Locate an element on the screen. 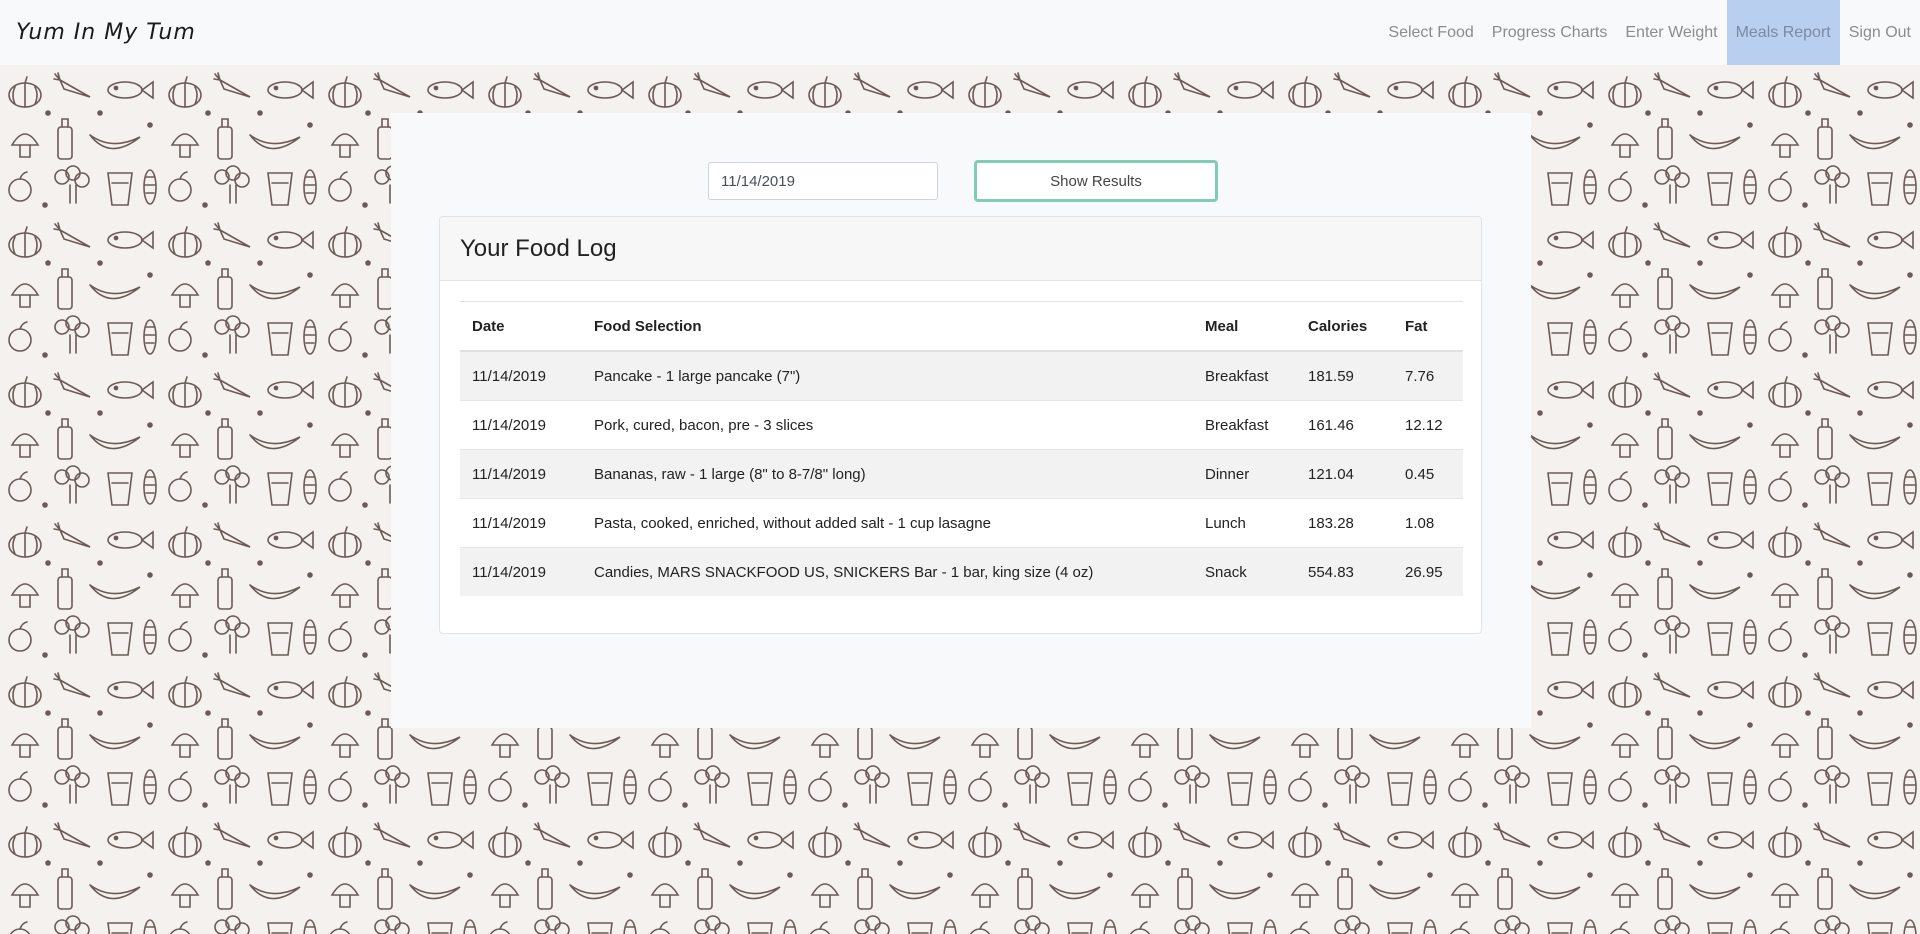 This screenshot has height=934, width=1920. cell-calories: 183.28 is located at coordinates (1344, 523).